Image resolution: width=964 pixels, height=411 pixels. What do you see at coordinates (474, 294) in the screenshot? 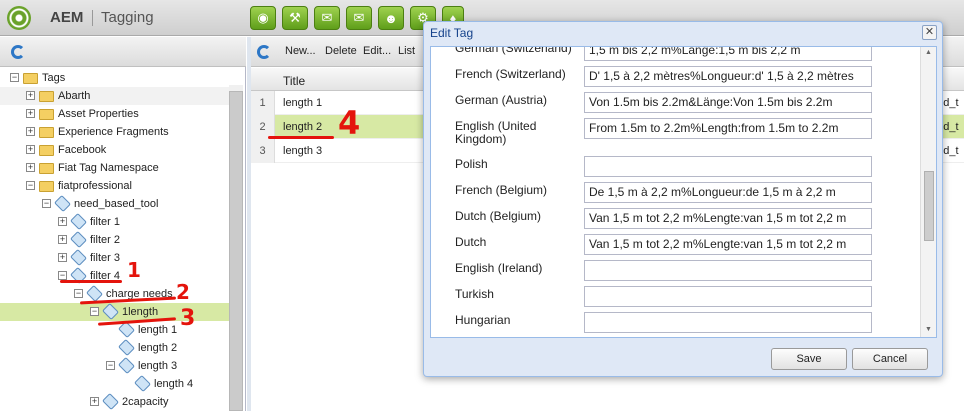
I see `field-label: Turkish` at bounding box center [474, 294].